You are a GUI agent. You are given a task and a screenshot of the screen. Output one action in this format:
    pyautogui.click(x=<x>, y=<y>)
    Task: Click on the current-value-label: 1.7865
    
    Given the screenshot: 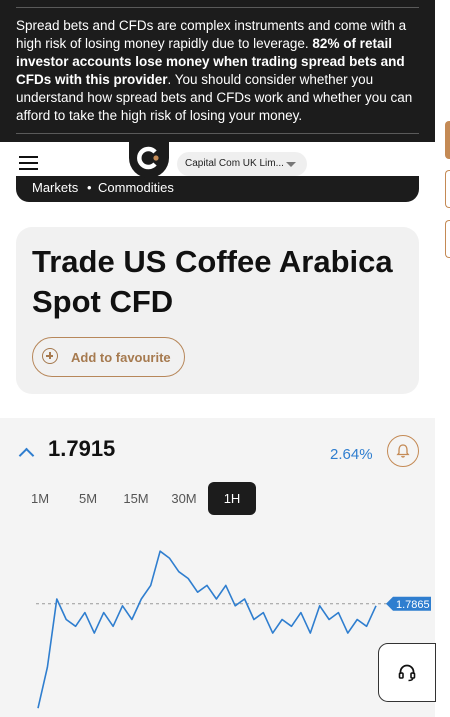 What is the action you would take?
    pyautogui.click(x=408, y=603)
    